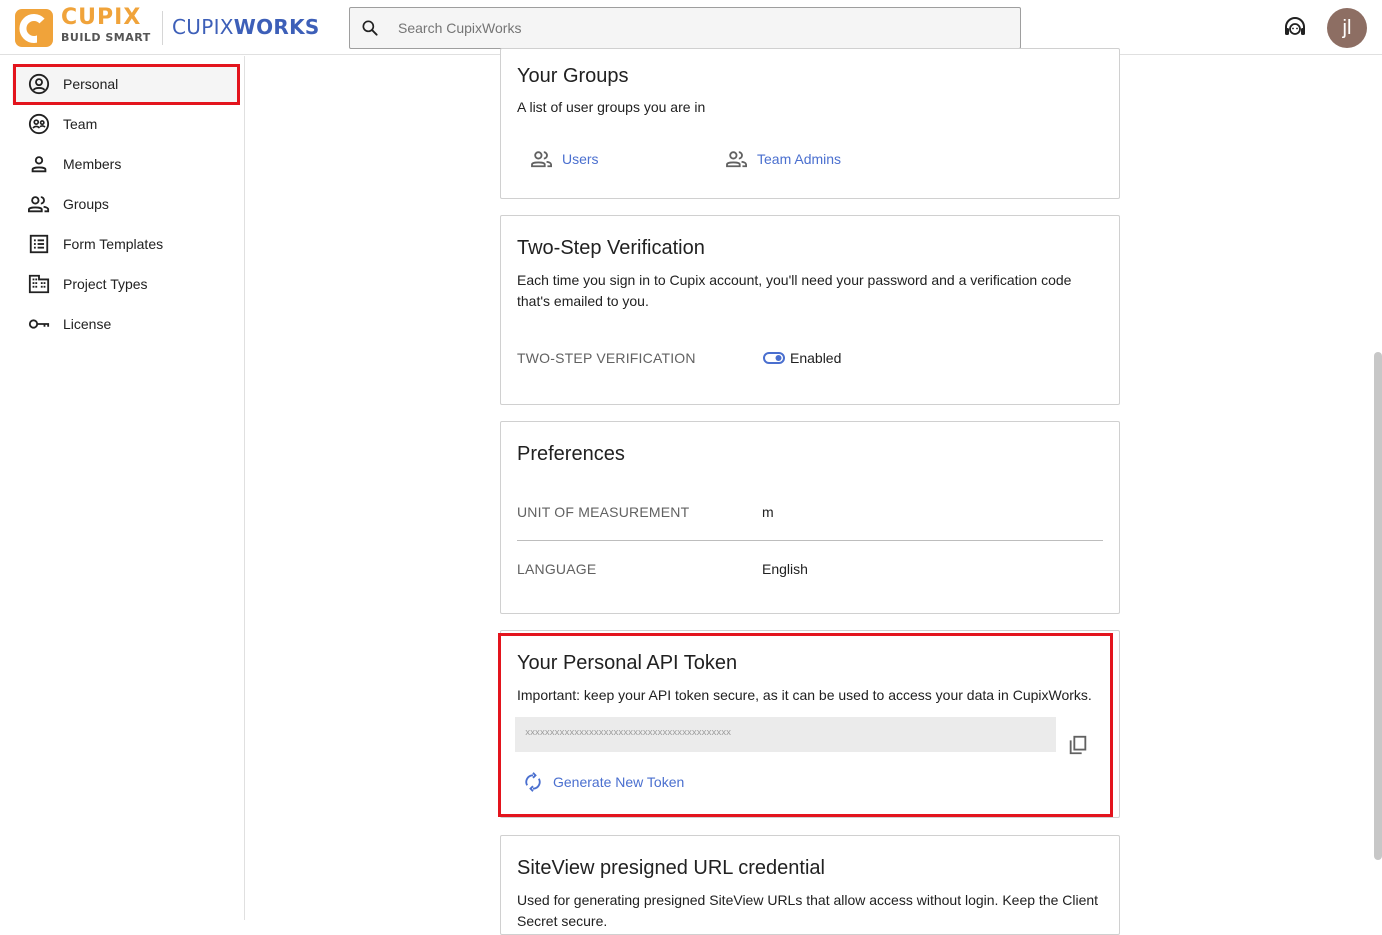 Image resolution: width=1382 pixels, height=935 pixels. I want to click on top-header: CUPIX BUILD SMART CUPIXWORKS jl, so click(691, 27).